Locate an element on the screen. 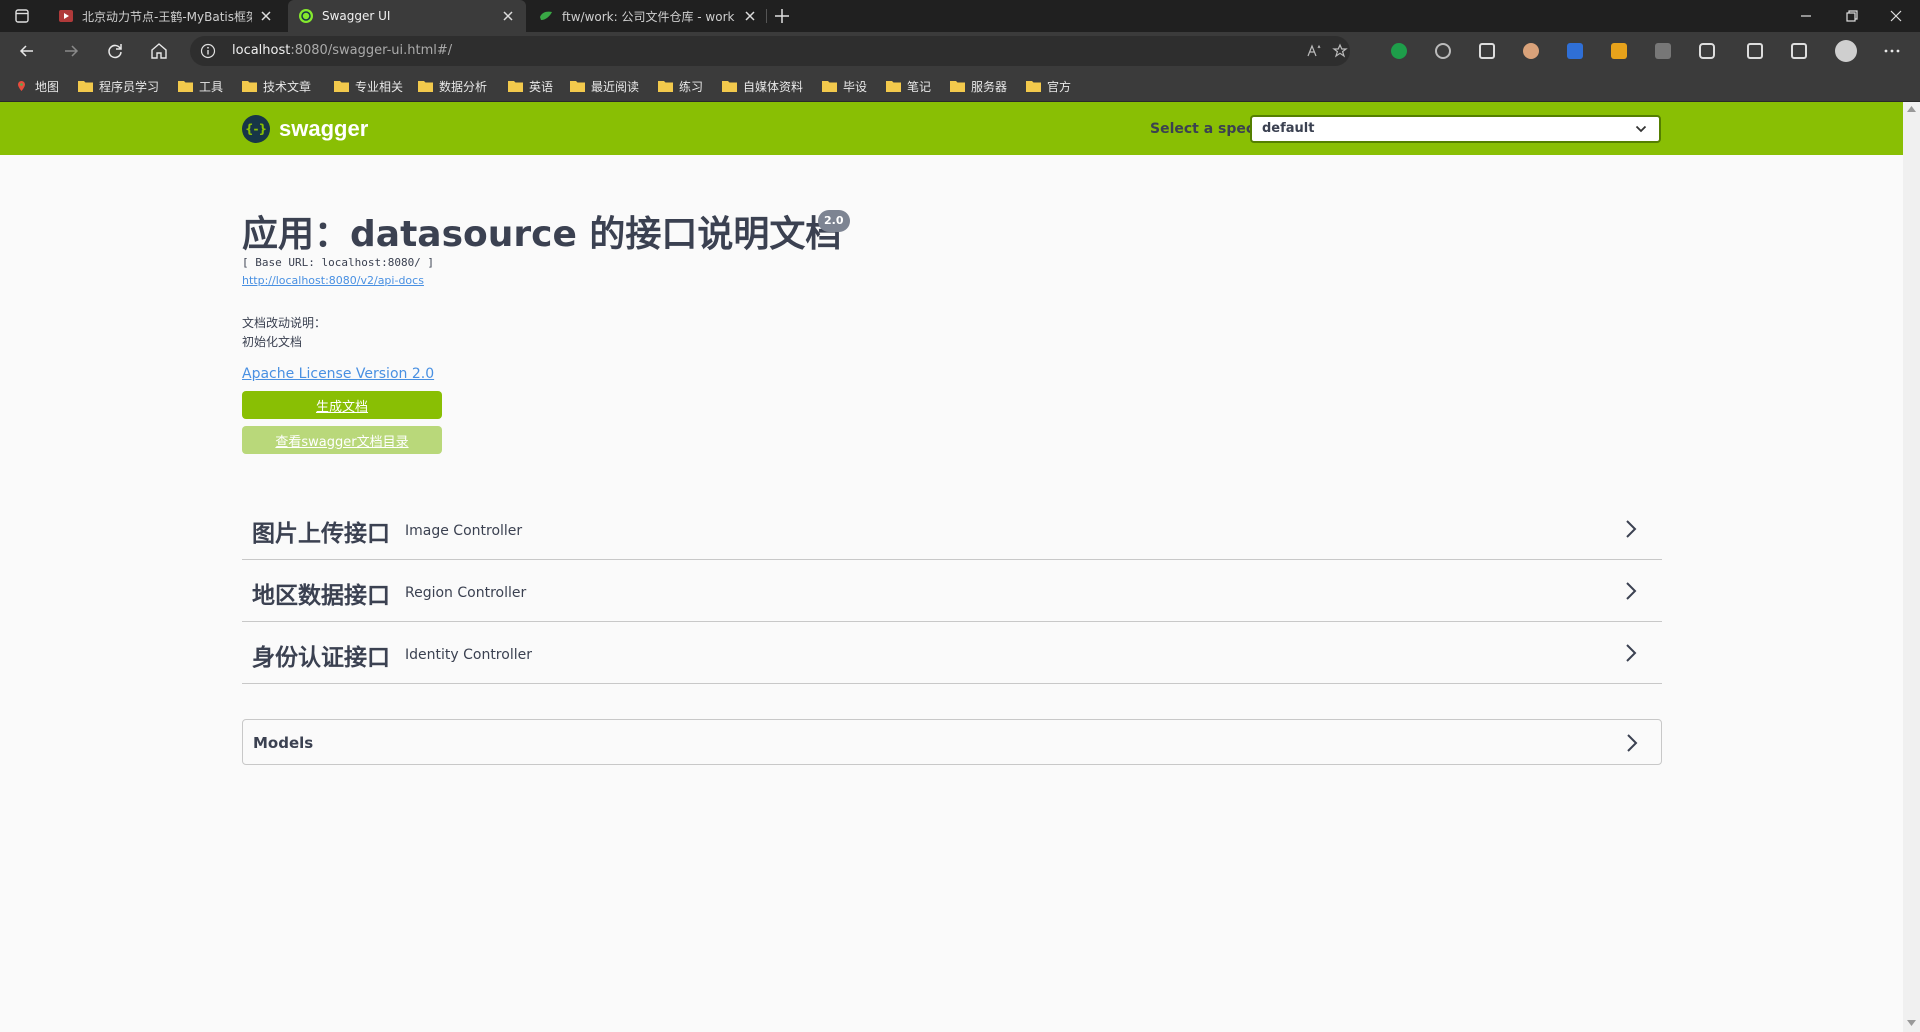 This screenshot has height=1032, width=1920. site-info-icon is located at coordinates (208, 51).